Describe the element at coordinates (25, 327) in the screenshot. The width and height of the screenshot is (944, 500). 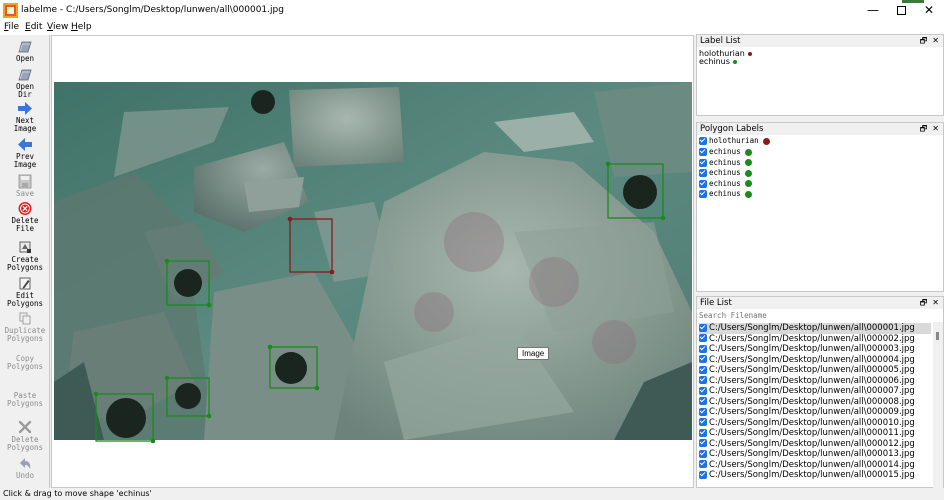
I see `duplicate-polygons-button: Duplicate Polygons` at that location.